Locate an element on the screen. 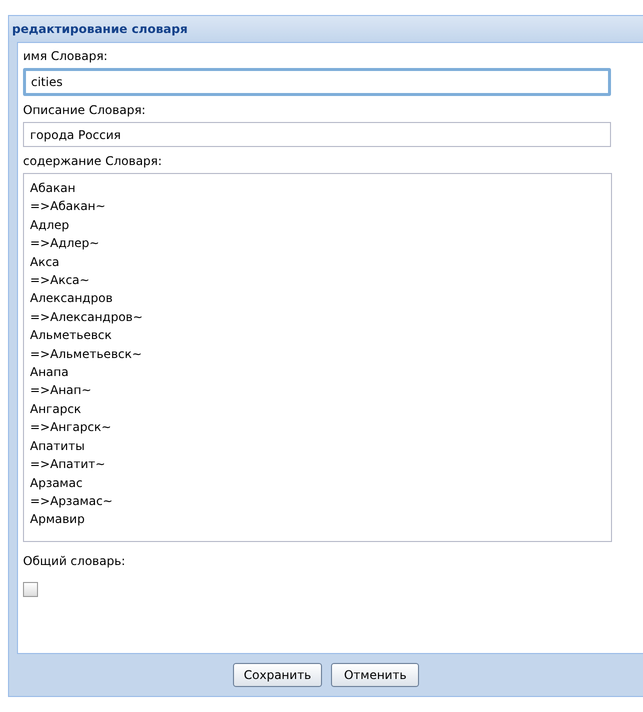 The width and height of the screenshot is (643, 712). description-field: города Россия is located at coordinates (317, 134).